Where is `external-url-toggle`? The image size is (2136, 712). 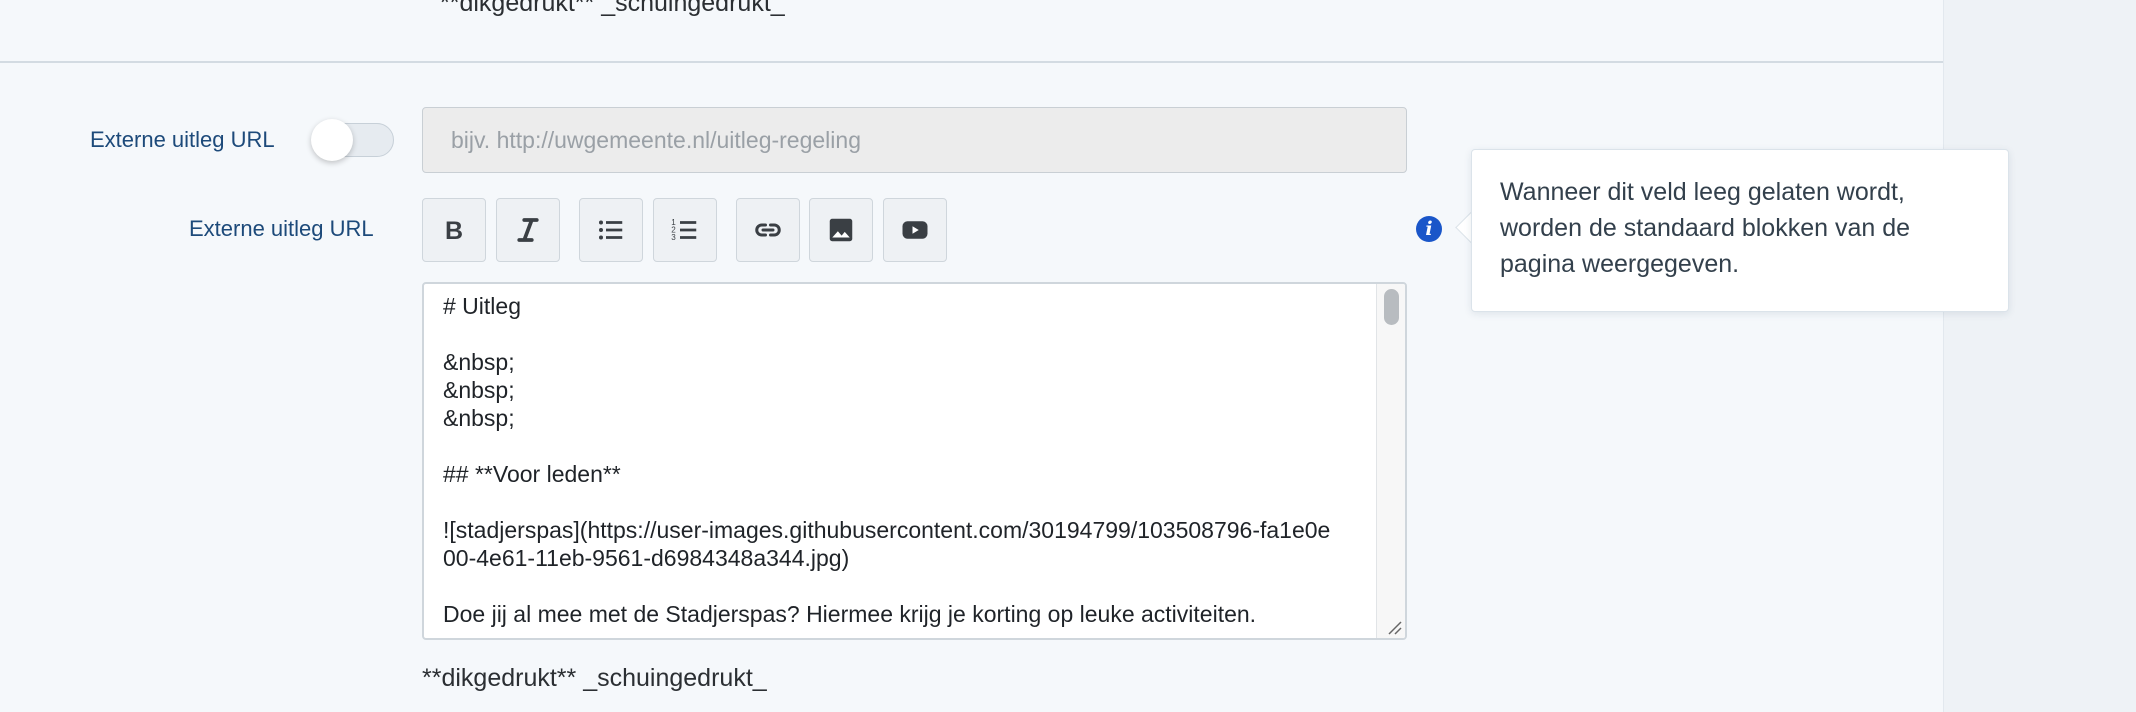
external-url-toggle is located at coordinates (352, 140).